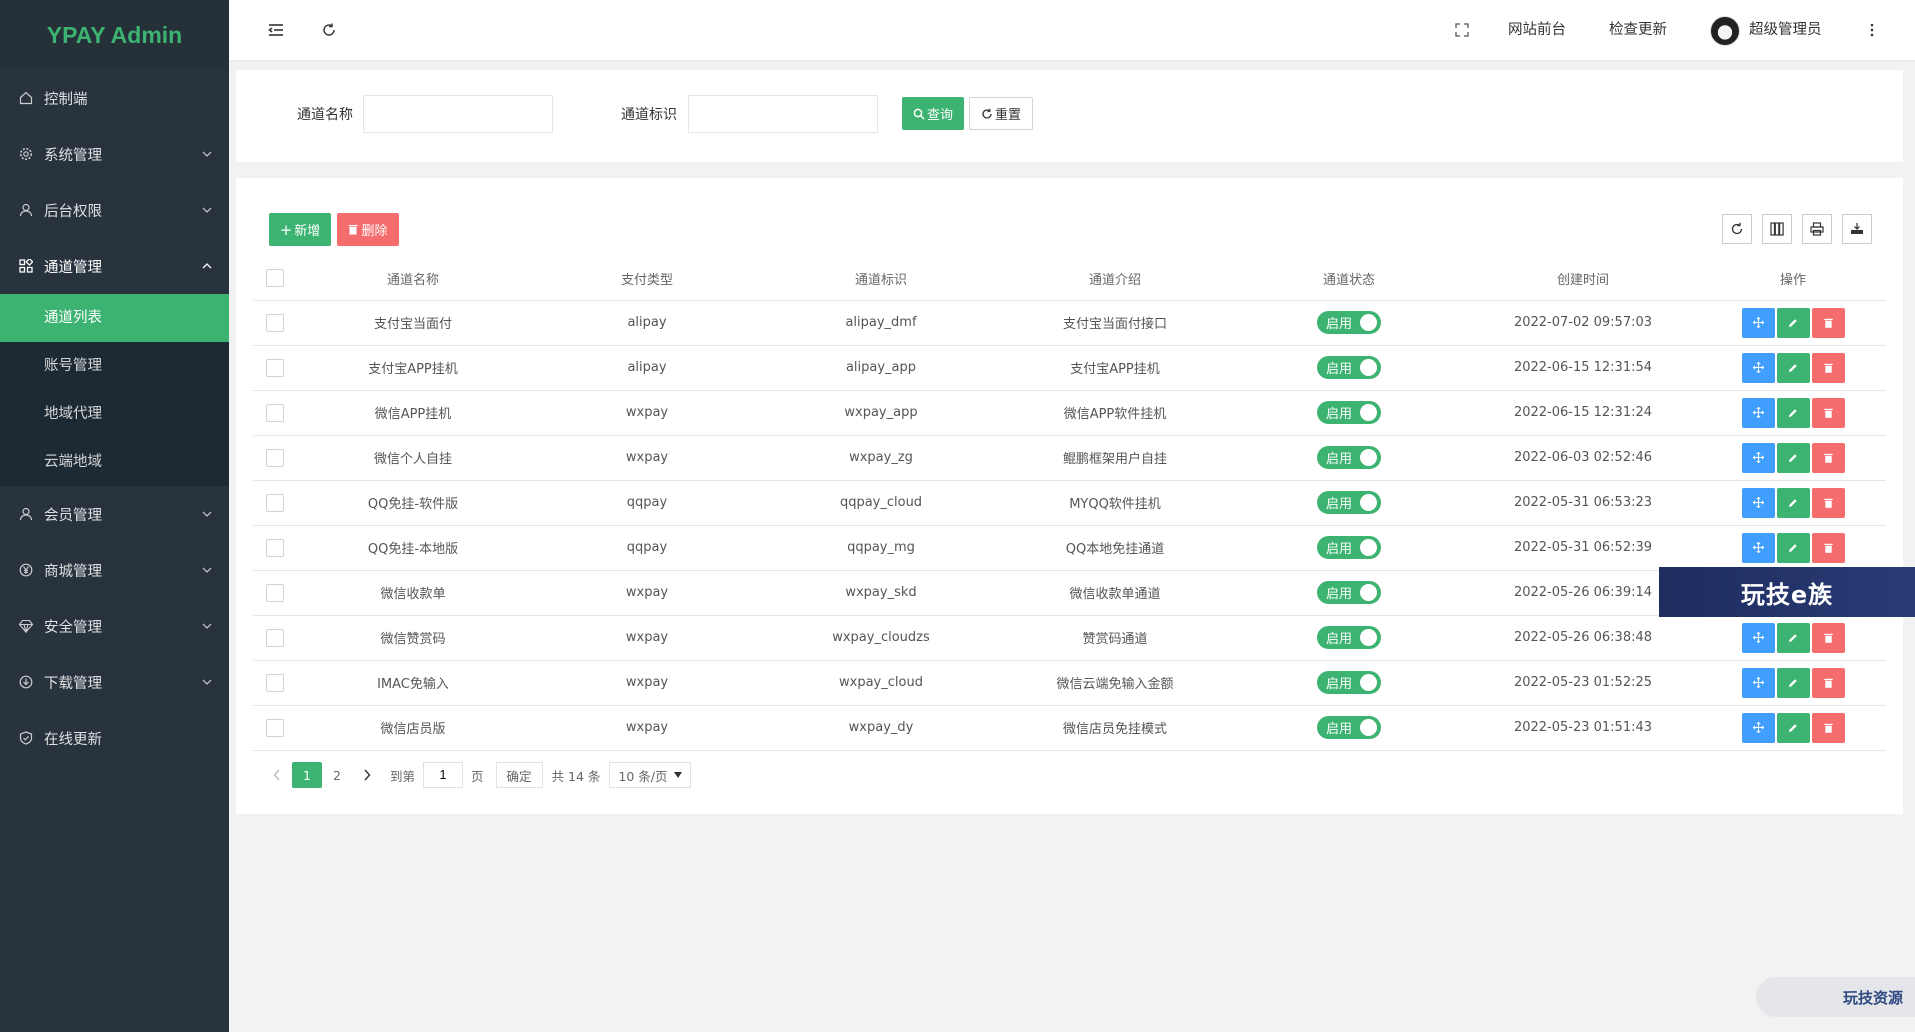  Describe the element at coordinates (458, 114) in the screenshot. I see `channel-name-input` at that location.